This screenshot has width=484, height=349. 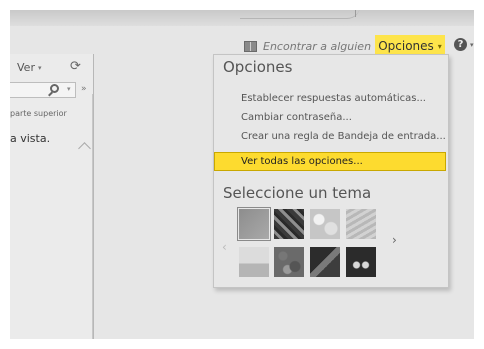 What do you see at coordinates (254, 224) in the screenshot?
I see `theme-tile-gray-default` at bounding box center [254, 224].